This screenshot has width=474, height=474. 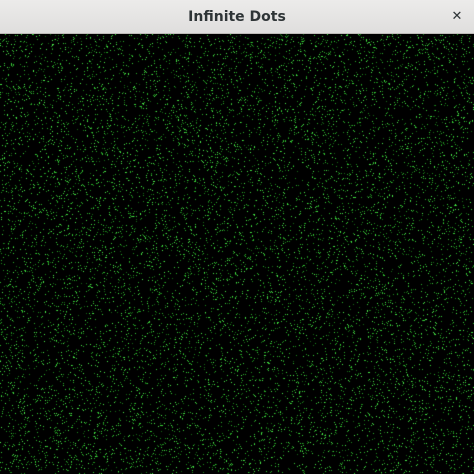 I want to click on window-title: Infinite Dots, so click(x=237, y=17).